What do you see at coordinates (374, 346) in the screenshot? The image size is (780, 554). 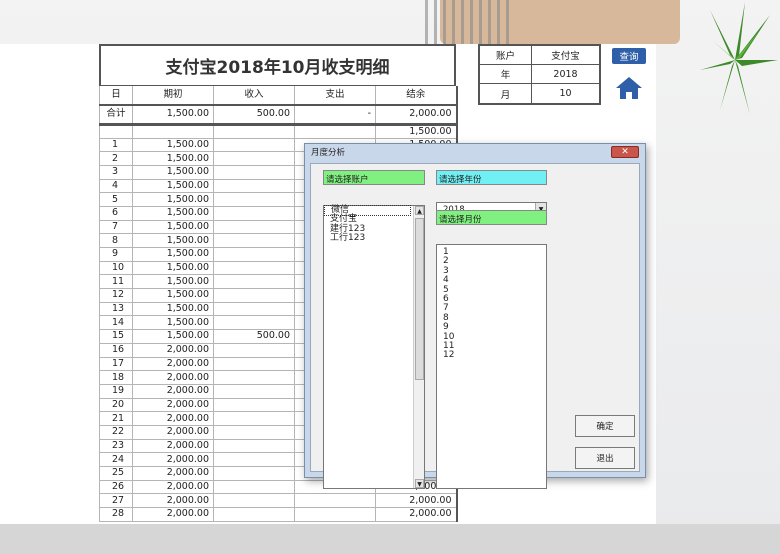 I see `account-listbox: 微信 支付宝 建行123 工行123 ▲ ▼` at bounding box center [374, 346].